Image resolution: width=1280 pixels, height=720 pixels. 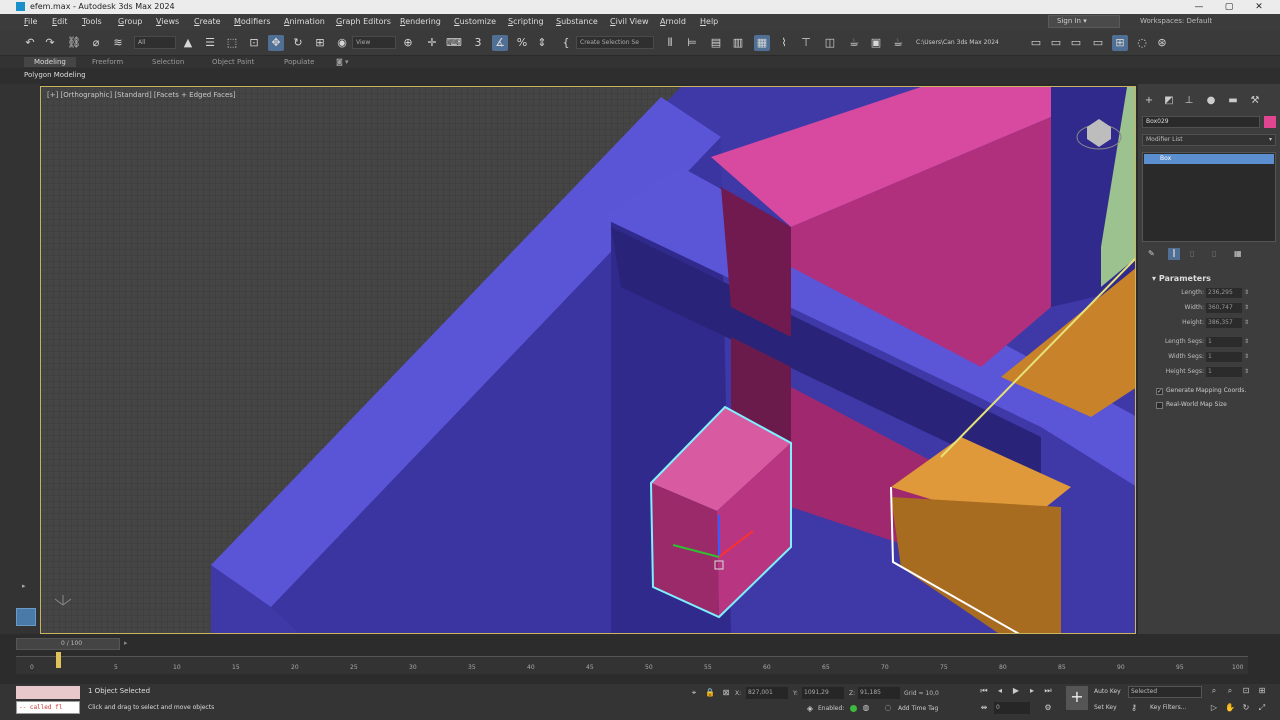 I want to click on curve-editor-icon: ⌇, so click(x=784, y=43).